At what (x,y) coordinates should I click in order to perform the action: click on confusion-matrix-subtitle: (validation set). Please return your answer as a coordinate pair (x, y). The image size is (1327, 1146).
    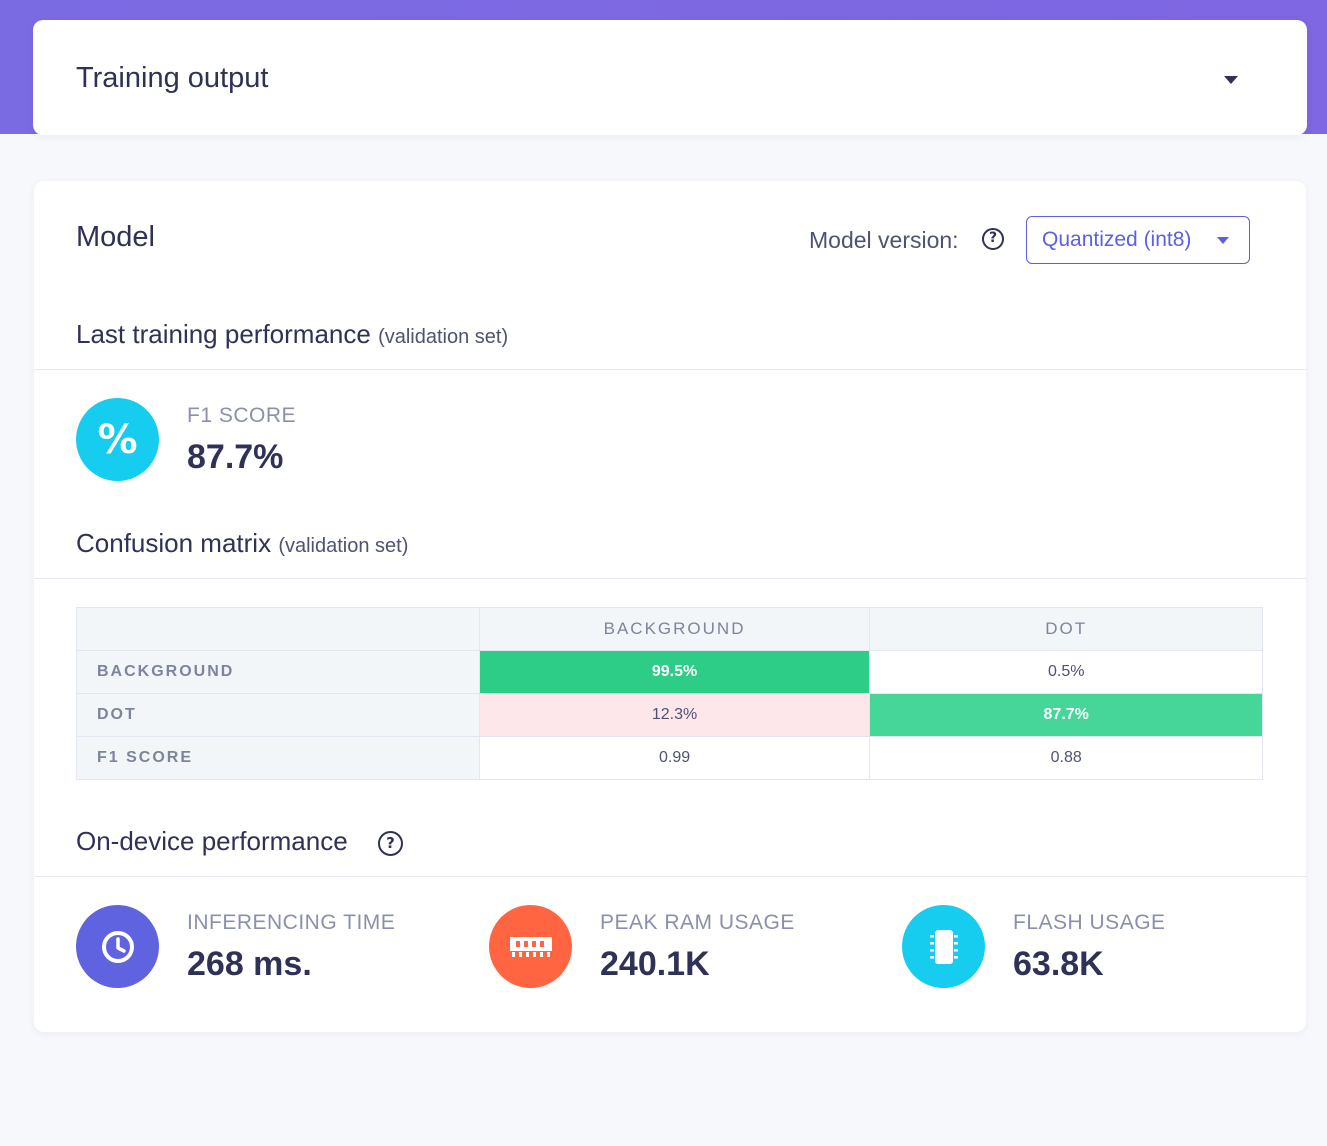
    Looking at the image, I should click on (343, 546).